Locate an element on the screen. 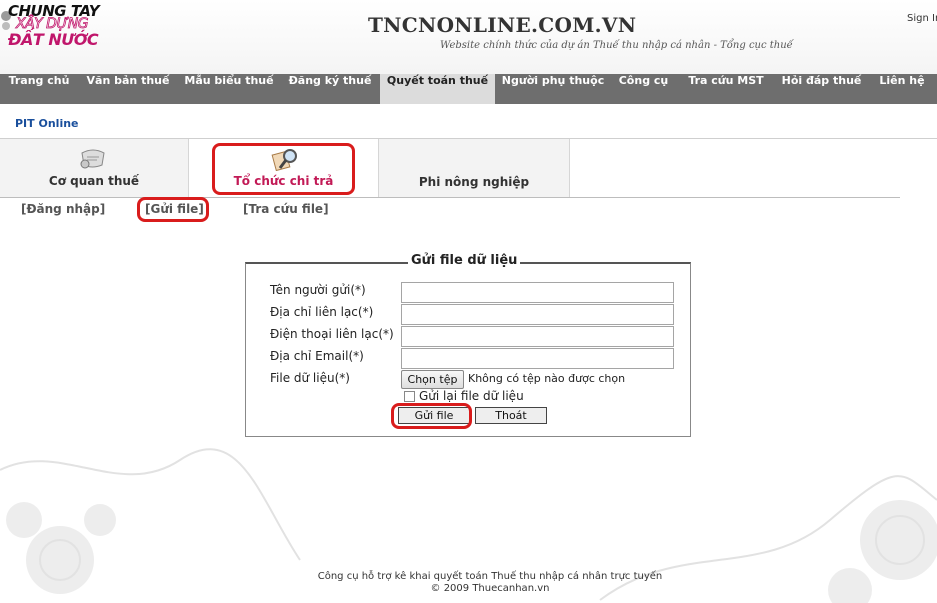 This screenshot has height=603, width=937. tab-tax-authority-label: Cơ quan thuế is located at coordinates (94, 181).